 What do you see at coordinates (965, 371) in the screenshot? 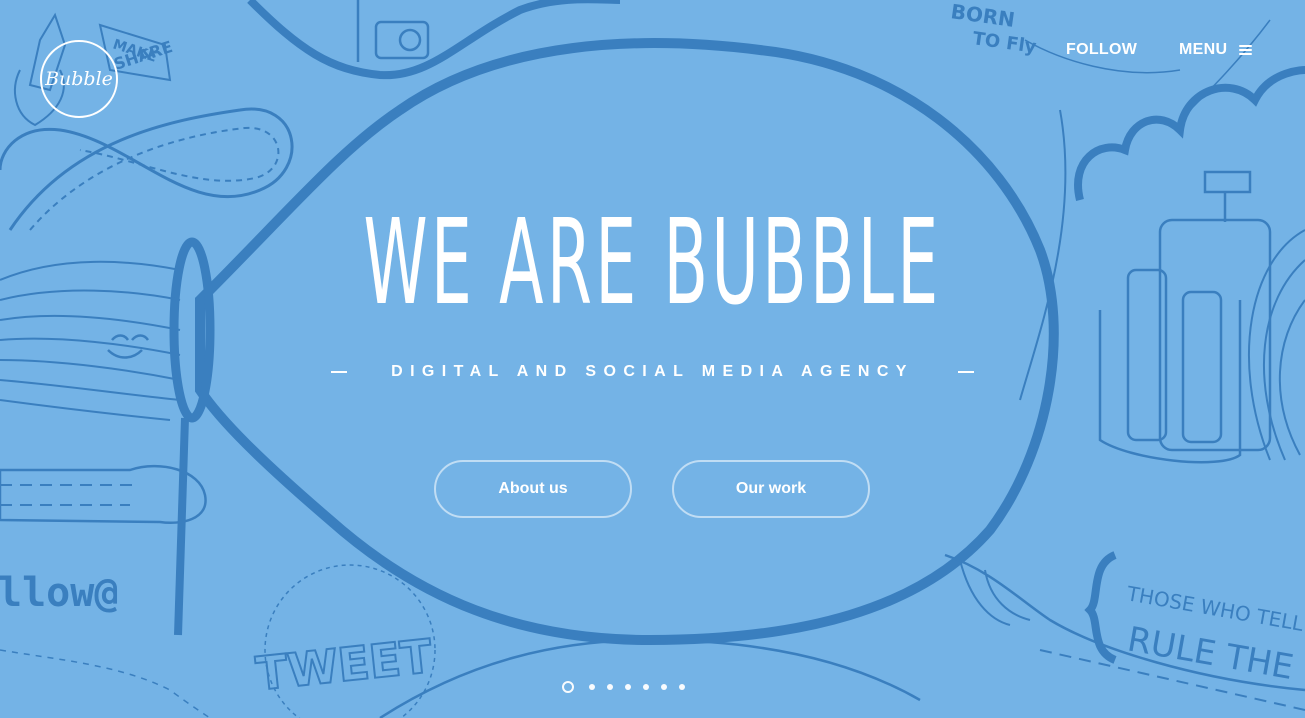
I see `tagline-dash-right` at bounding box center [965, 371].